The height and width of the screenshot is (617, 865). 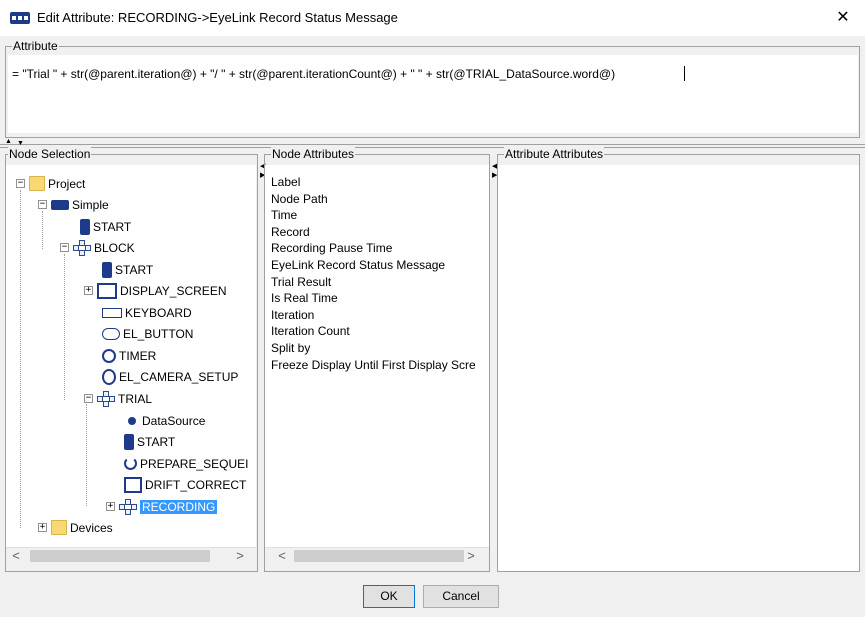 I want to click on tree-node: − BLOCK, so click(x=97, y=247).